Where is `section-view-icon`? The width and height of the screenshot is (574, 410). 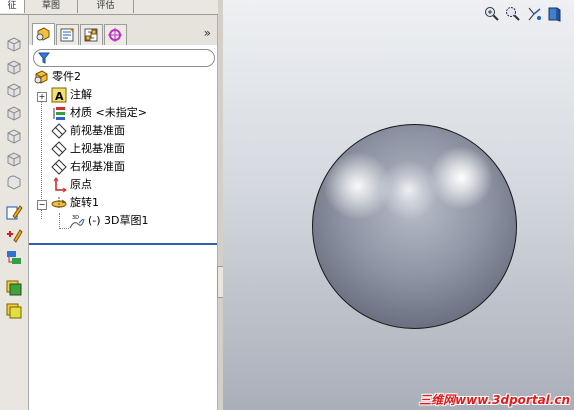 section-view-icon is located at coordinates (554, 14).